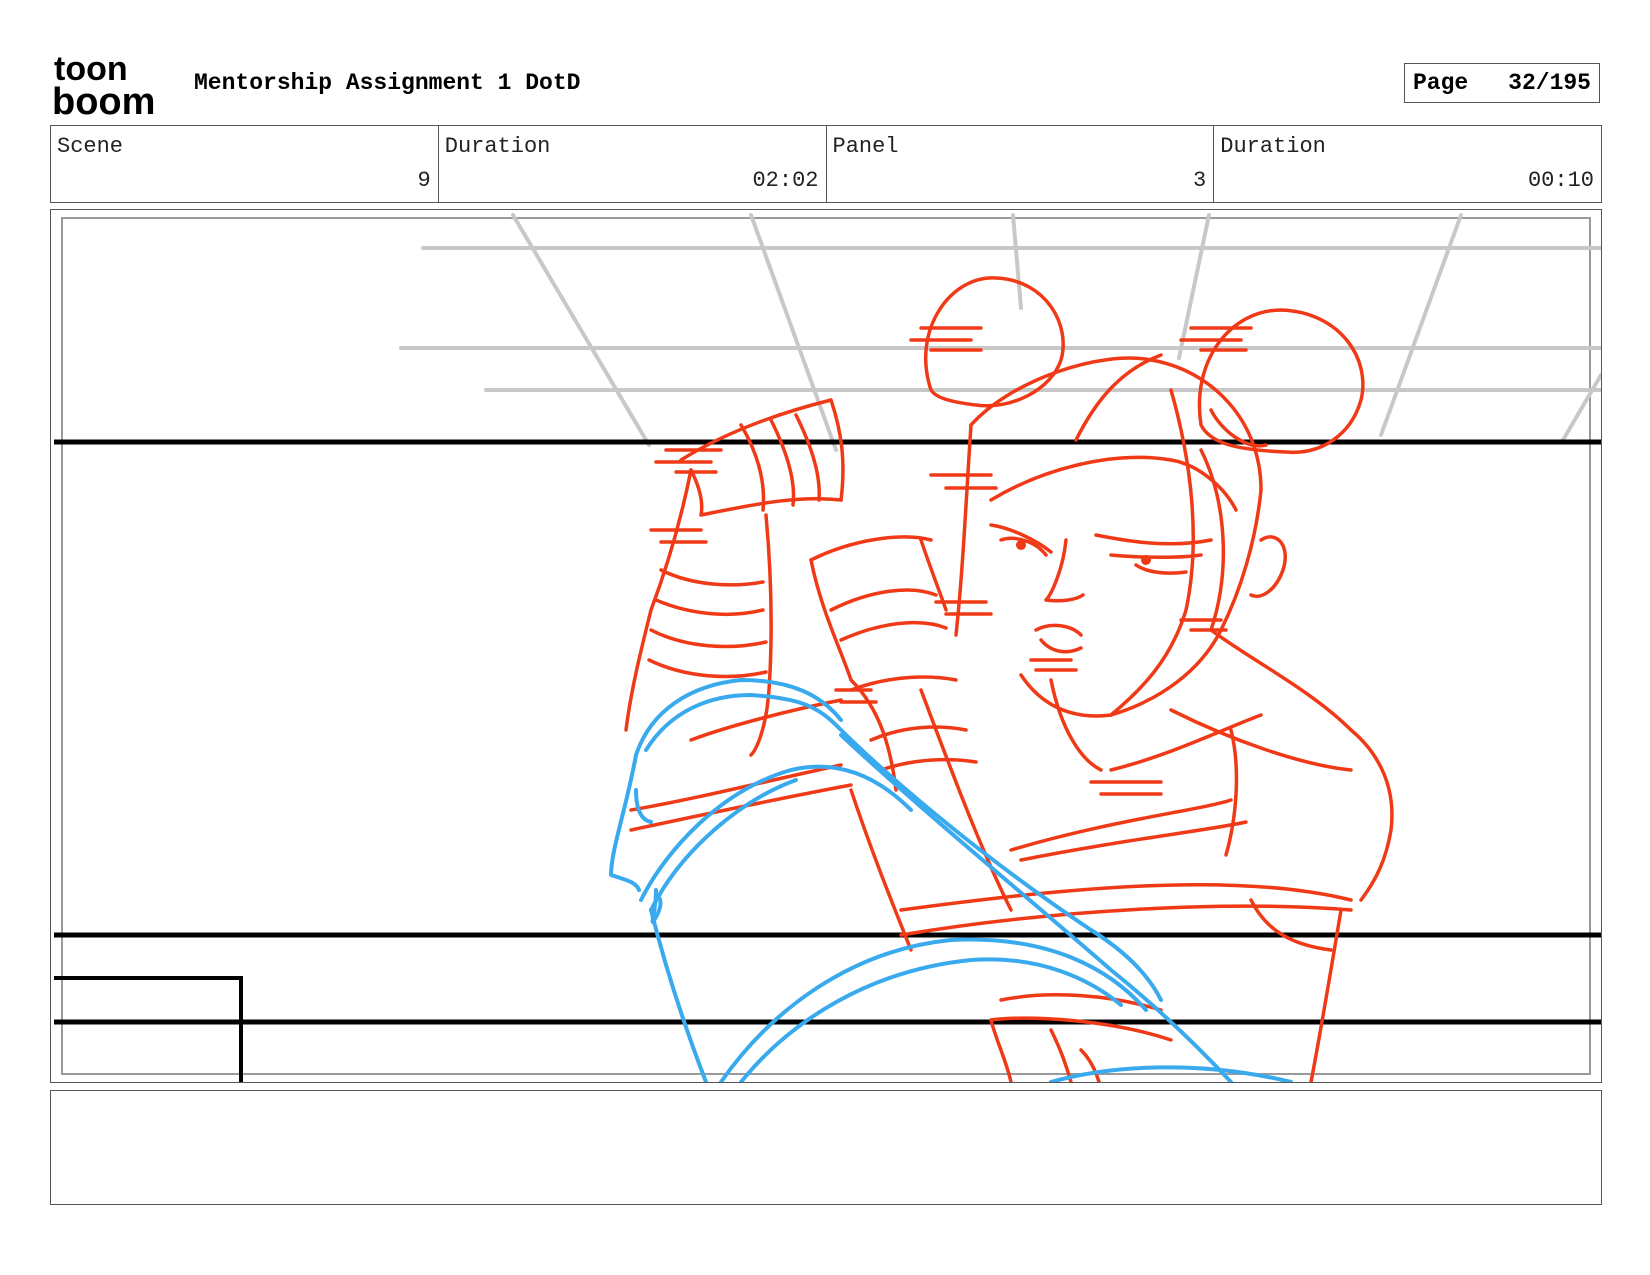  I want to click on panel-duration-cell: Duration 00:10, so click(1407, 164).